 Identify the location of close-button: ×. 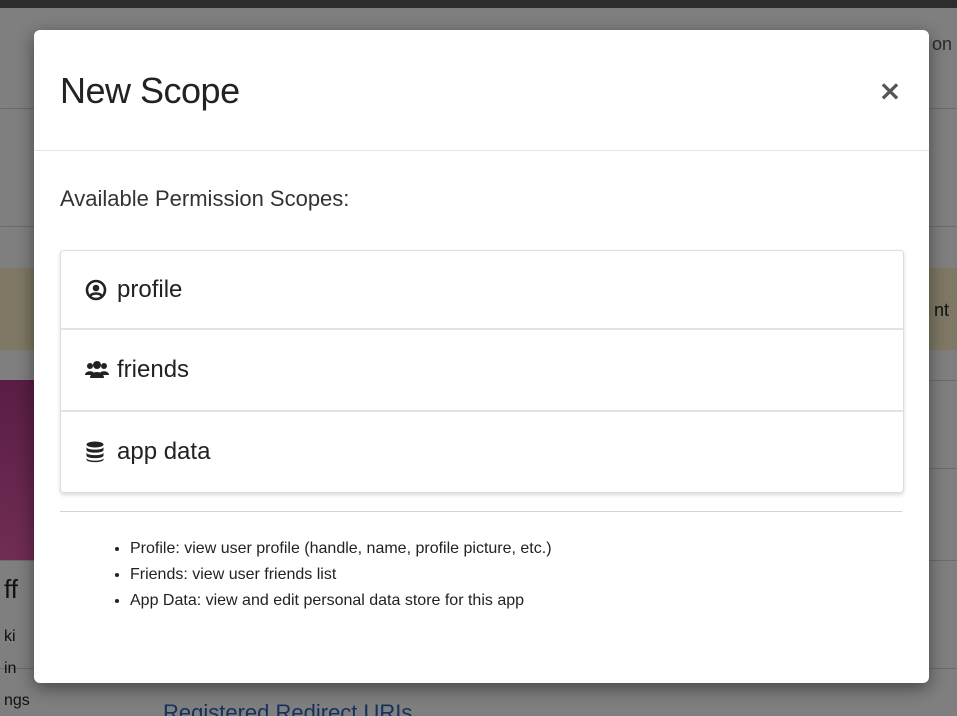
(890, 91).